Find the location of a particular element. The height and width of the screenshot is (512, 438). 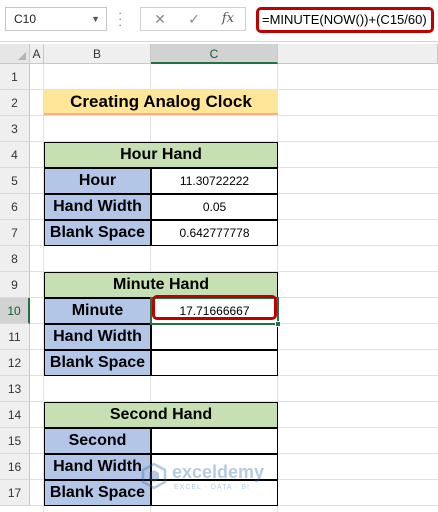

column-header-d is located at coordinates (358, 54).